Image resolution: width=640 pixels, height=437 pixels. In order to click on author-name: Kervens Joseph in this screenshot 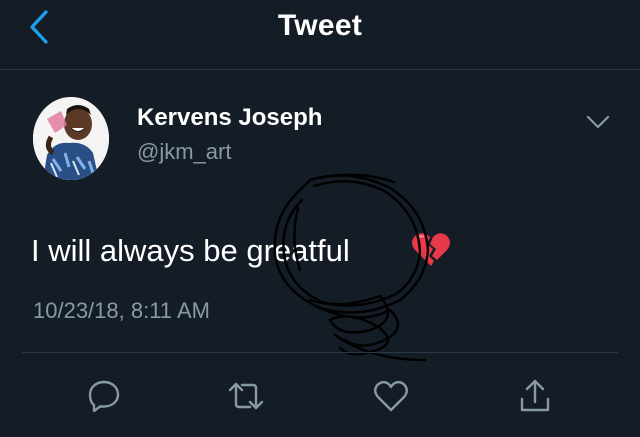, I will do `click(229, 118)`.